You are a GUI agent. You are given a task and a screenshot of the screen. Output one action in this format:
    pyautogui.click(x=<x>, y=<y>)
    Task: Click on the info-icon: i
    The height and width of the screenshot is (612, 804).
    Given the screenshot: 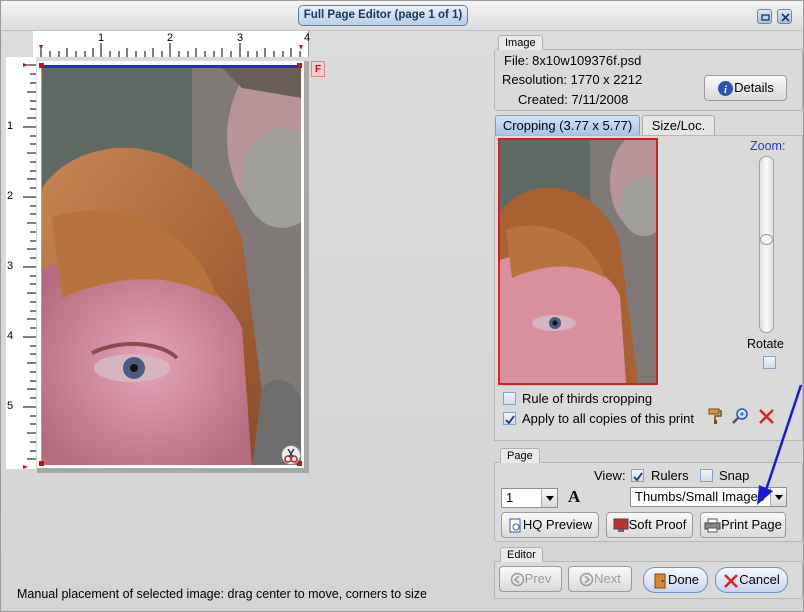 What is the action you would take?
    pyautogui.click(x=726, y=89)
    